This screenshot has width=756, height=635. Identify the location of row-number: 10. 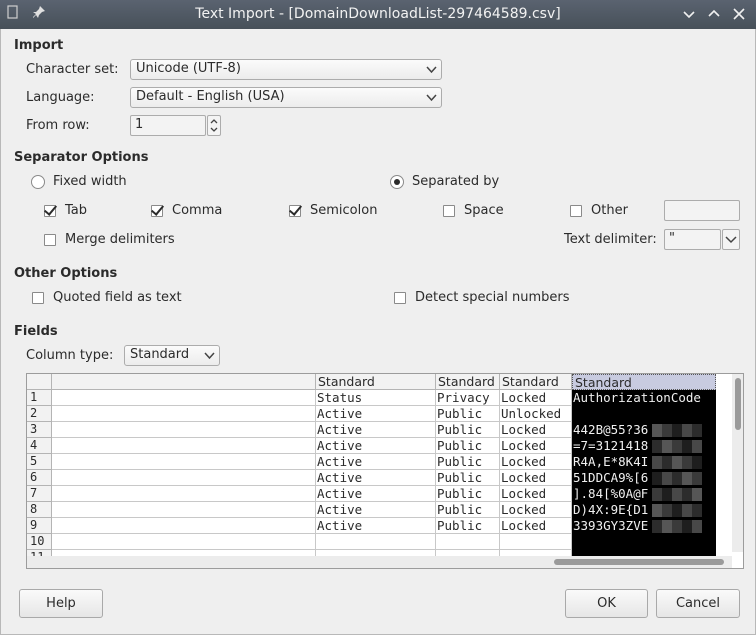
(39, 542).